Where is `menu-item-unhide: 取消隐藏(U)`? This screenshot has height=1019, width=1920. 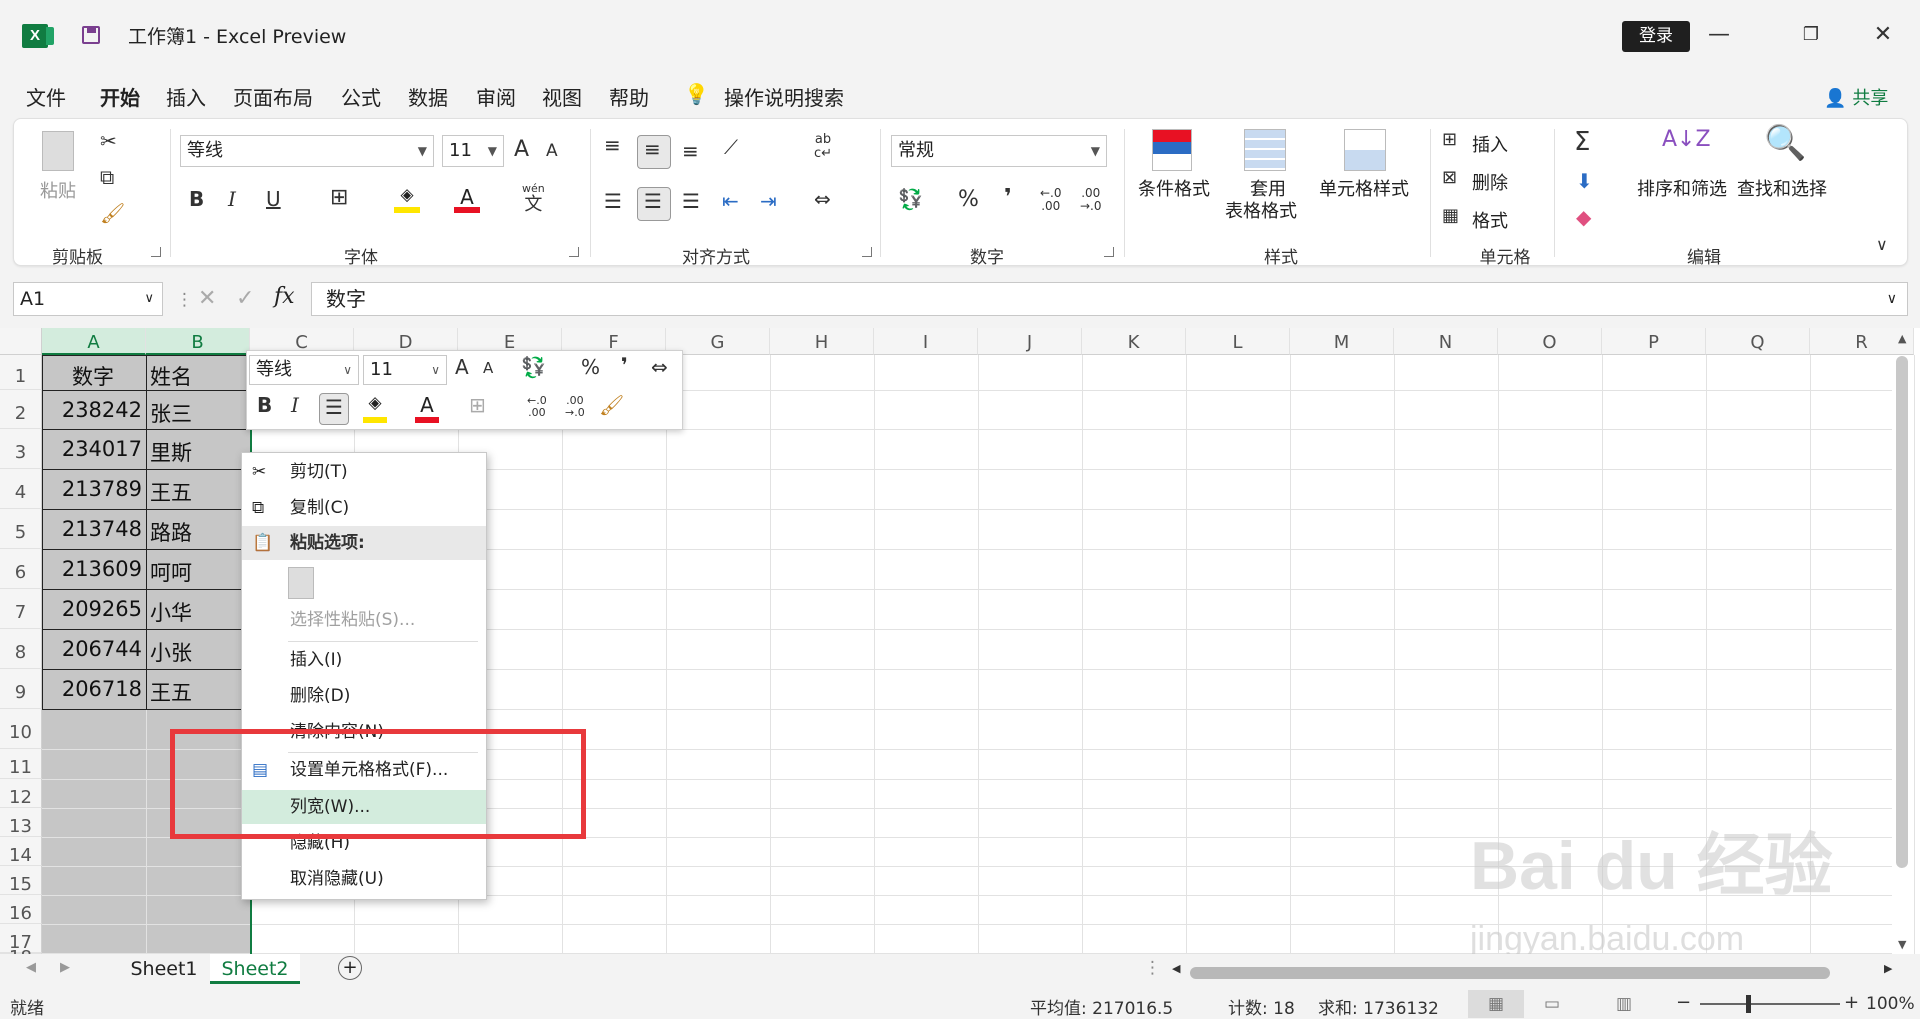
menu-item-unhide: 取消隐藏(U) is located at coordinates (364, 879).